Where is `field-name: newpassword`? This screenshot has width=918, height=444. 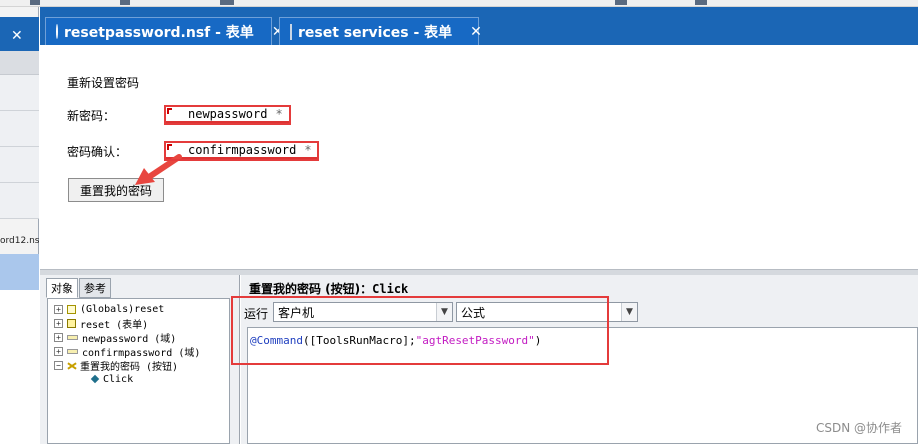 field-name: newpassword is located at coordinates (228, 114).